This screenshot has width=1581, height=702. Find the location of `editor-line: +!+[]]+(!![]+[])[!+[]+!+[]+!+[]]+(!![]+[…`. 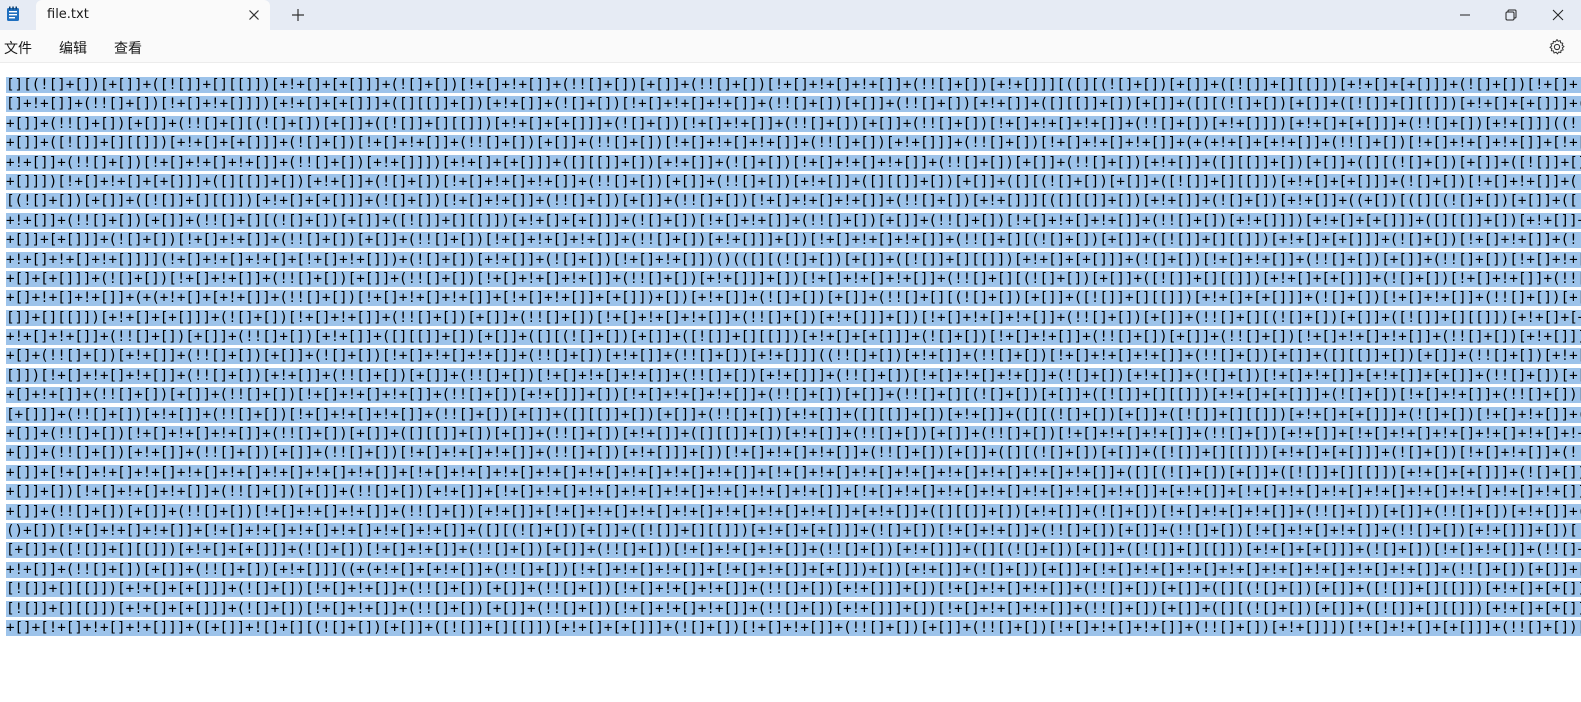

editor-line: +!+[]]+(!![]+[])[!+[]+!+[]+!+[]]+(!![]+[… is located at coordinates (793, 163).